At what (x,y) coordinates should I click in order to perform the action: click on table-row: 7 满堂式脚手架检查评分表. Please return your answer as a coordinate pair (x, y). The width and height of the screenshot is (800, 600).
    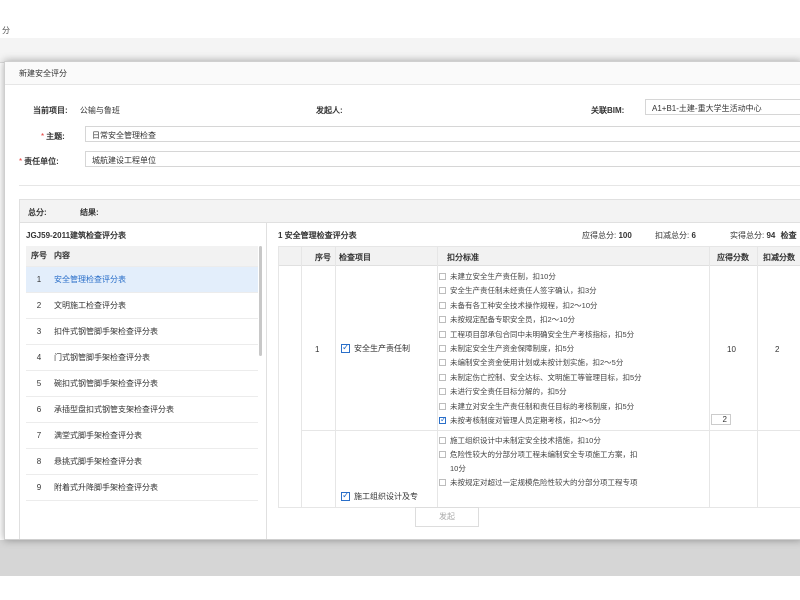
    Looking at the image, I should click on (142, 436).